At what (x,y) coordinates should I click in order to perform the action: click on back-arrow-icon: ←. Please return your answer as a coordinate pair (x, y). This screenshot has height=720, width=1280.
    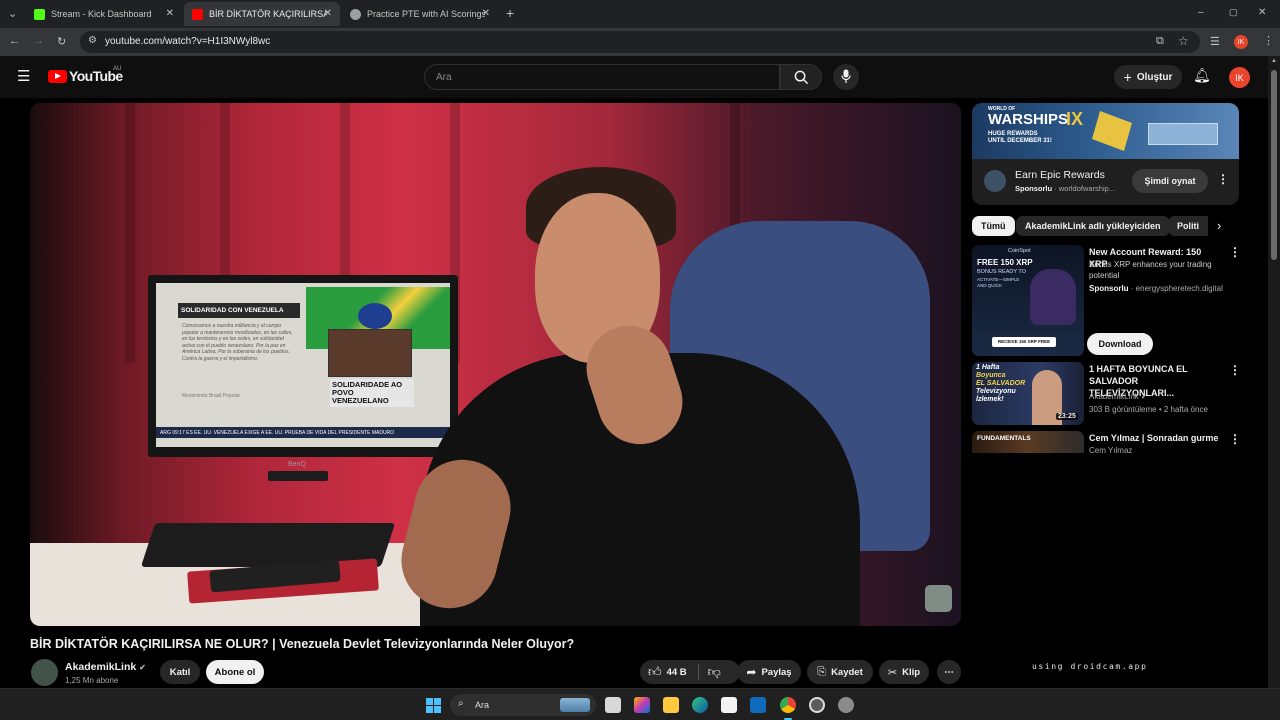
    Looking at the image, I should click on (14, 41).